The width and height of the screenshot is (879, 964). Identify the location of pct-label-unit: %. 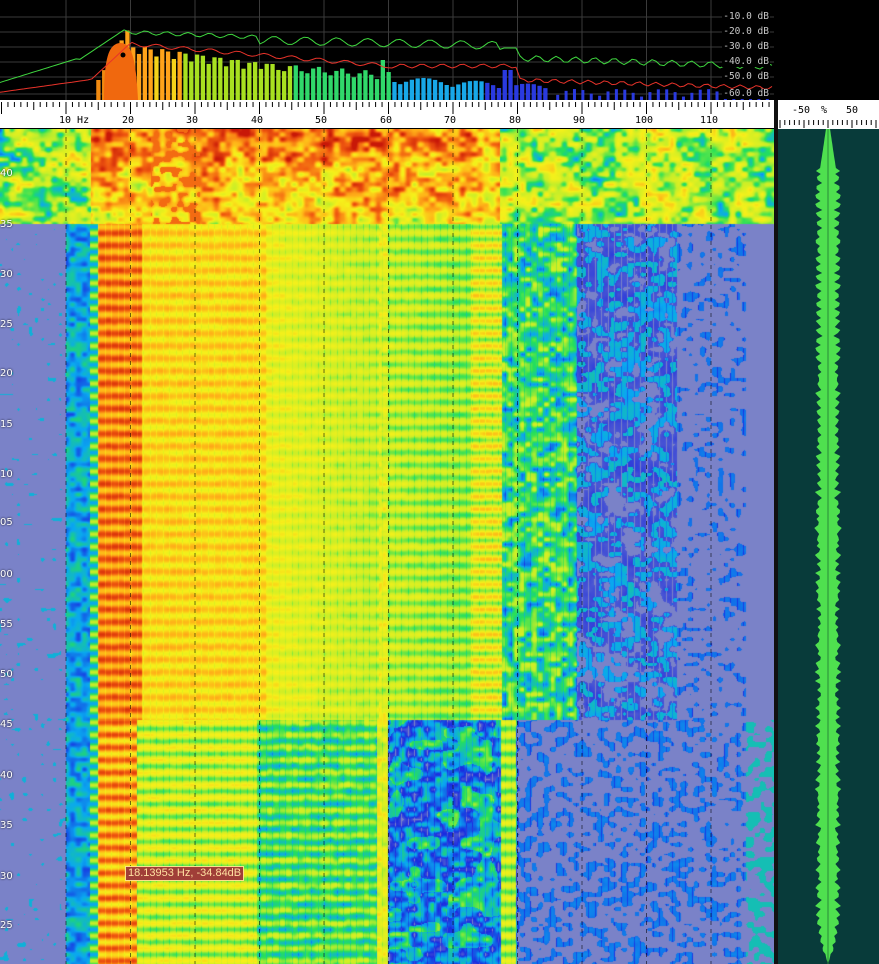
(824, 110).